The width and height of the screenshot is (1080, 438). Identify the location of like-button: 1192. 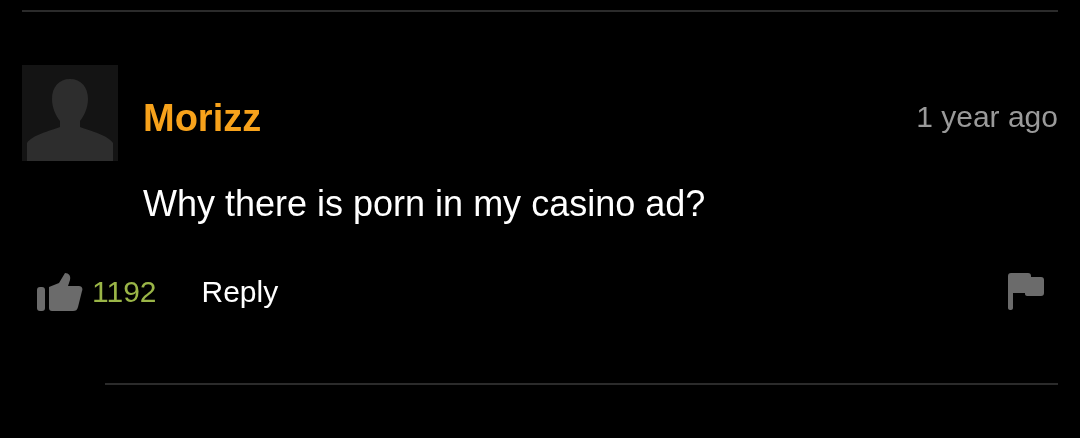
(97, 292).